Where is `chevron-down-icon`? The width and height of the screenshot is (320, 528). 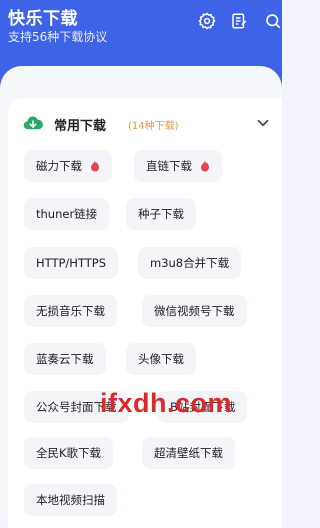
chevron-down-icon is located at coordinates (263, 123).